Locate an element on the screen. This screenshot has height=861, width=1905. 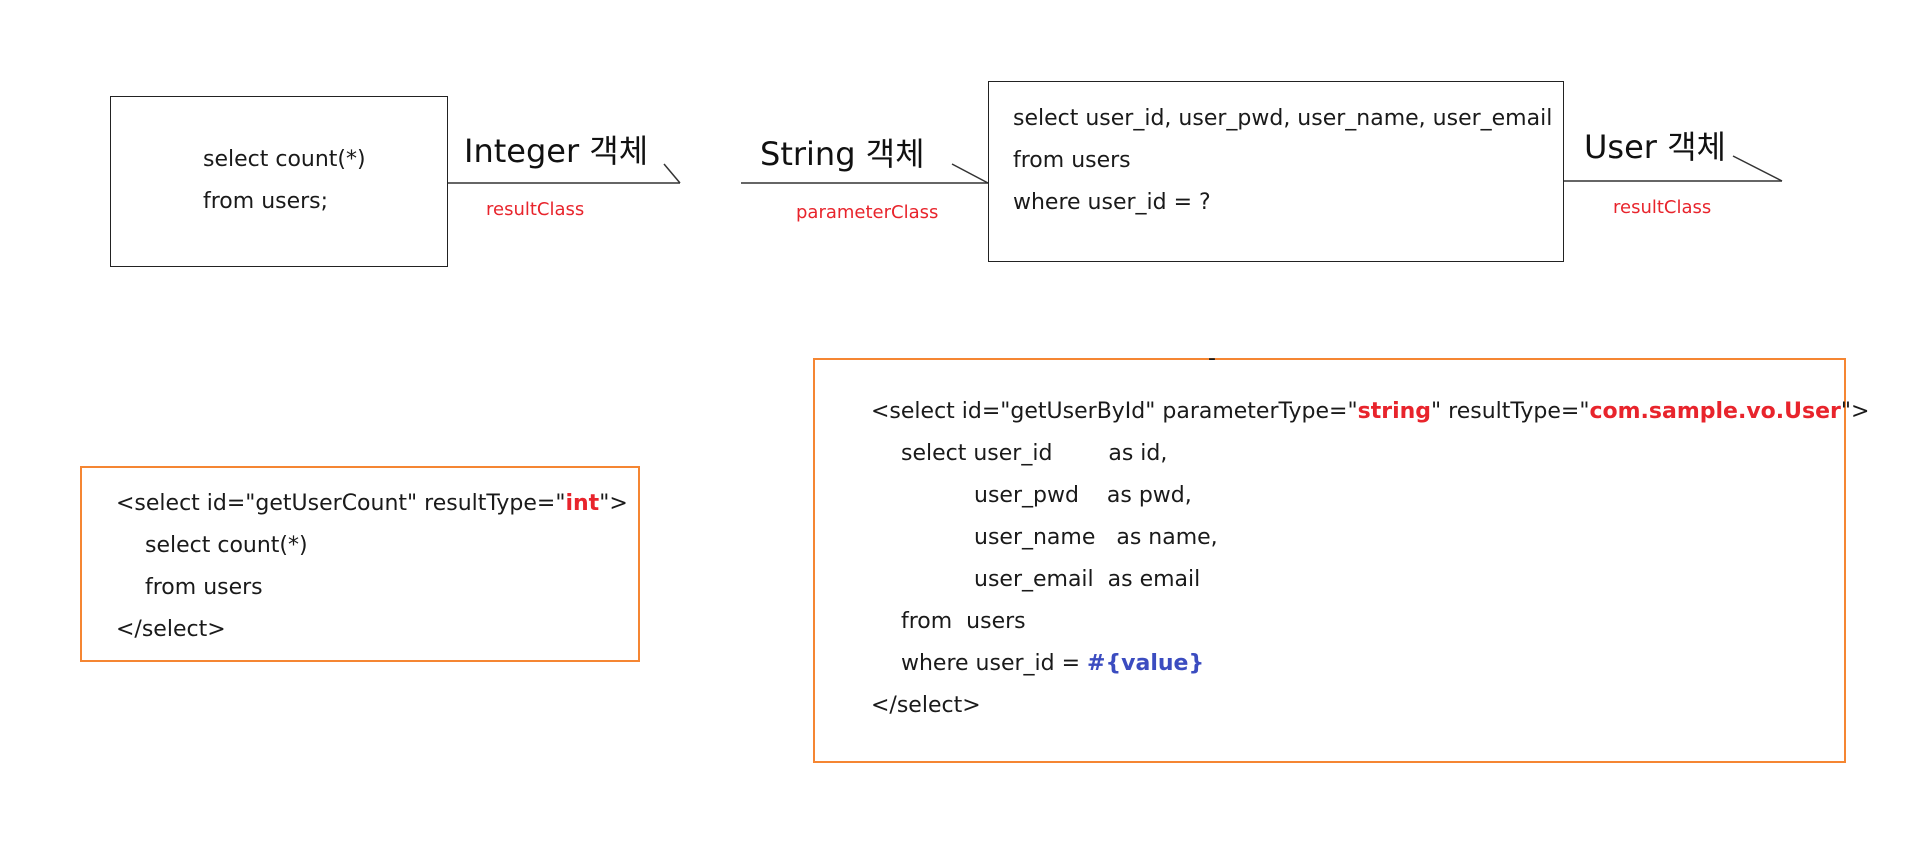
count-query-line: from users; is located at coordinates (266, 201).